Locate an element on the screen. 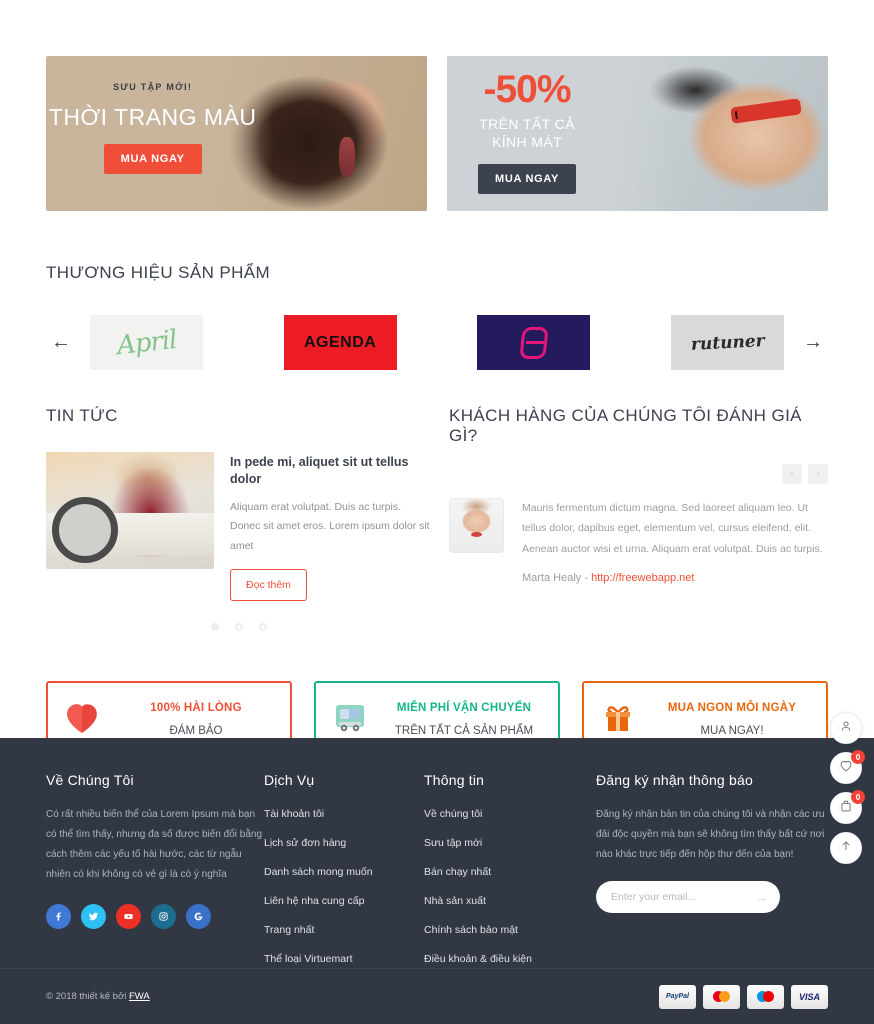 The width and height of the screenshot is (874, 1024). brand-logo-s is located at coordinates (534, 342).